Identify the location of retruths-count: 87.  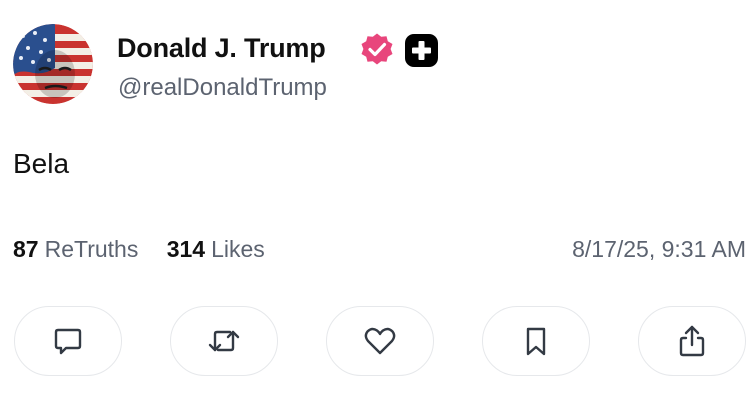
(26, 249).